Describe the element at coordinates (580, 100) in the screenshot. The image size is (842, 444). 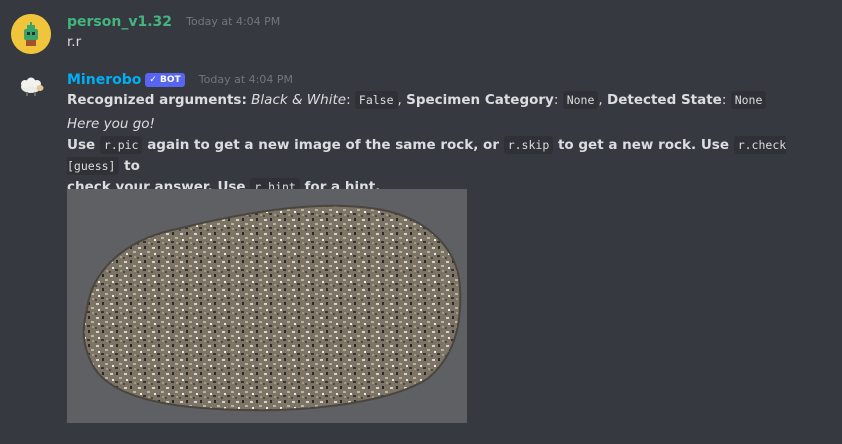
I see `category-value: None` at that location.